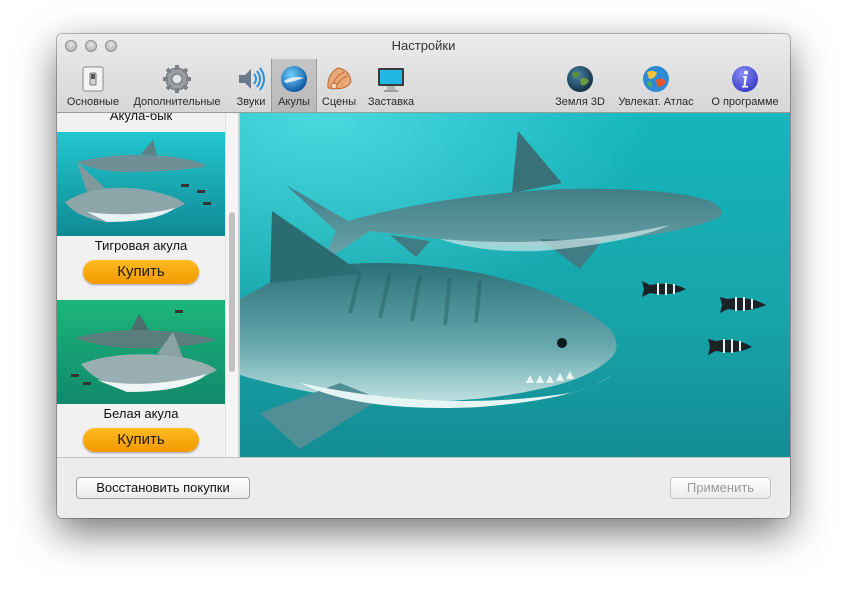 The image size is (847, 597). Describe the element at coordinates (391, 102) in the screenshot. I see `tab-screensaver-label: Заставка` at that location.